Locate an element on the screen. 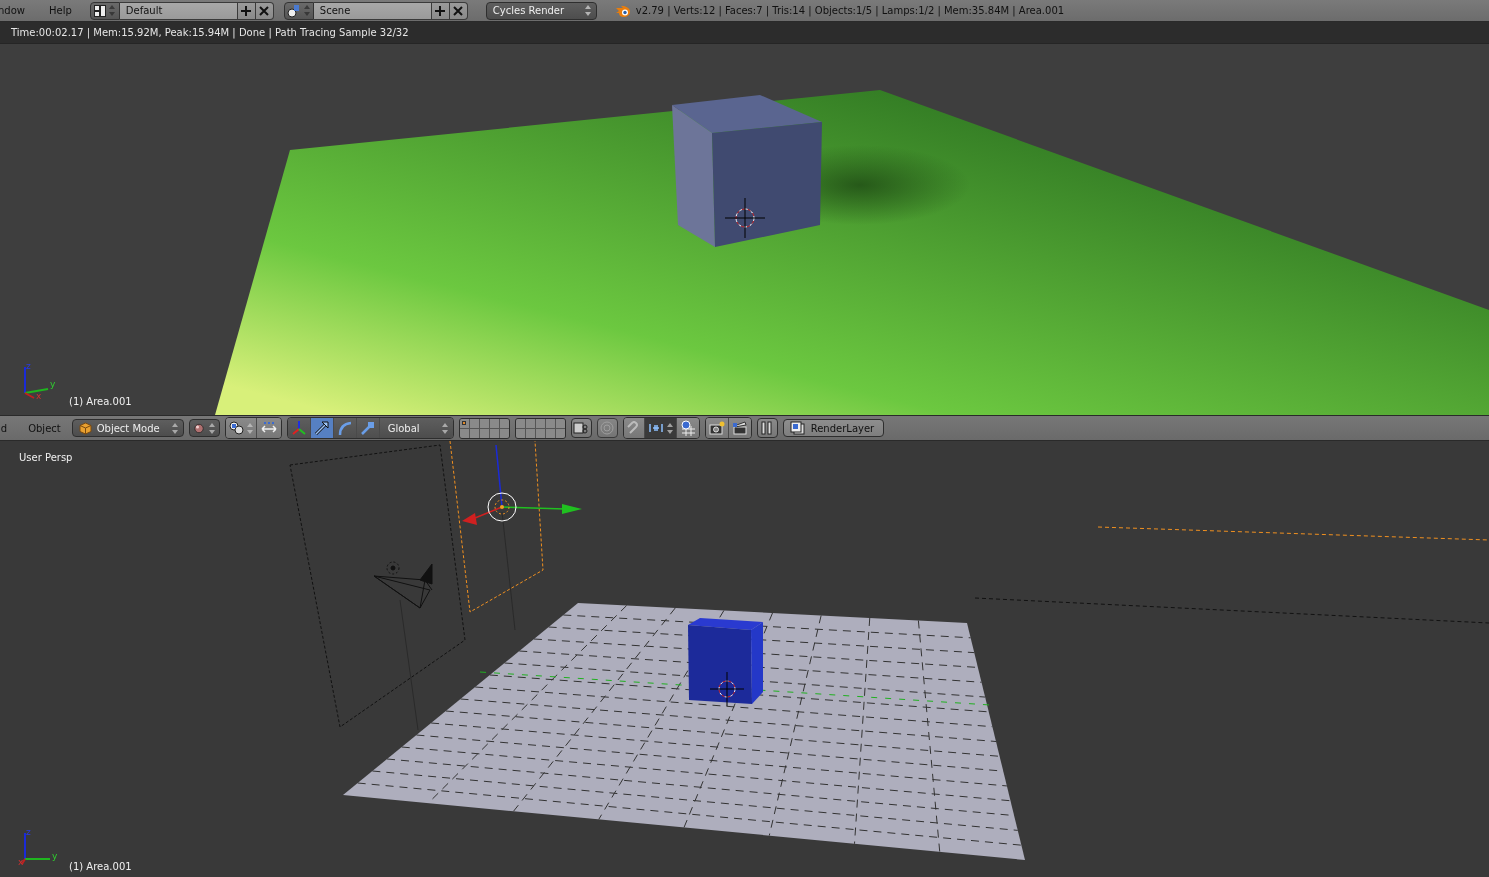  opengl-render-button is located at coordinates (717, 428).